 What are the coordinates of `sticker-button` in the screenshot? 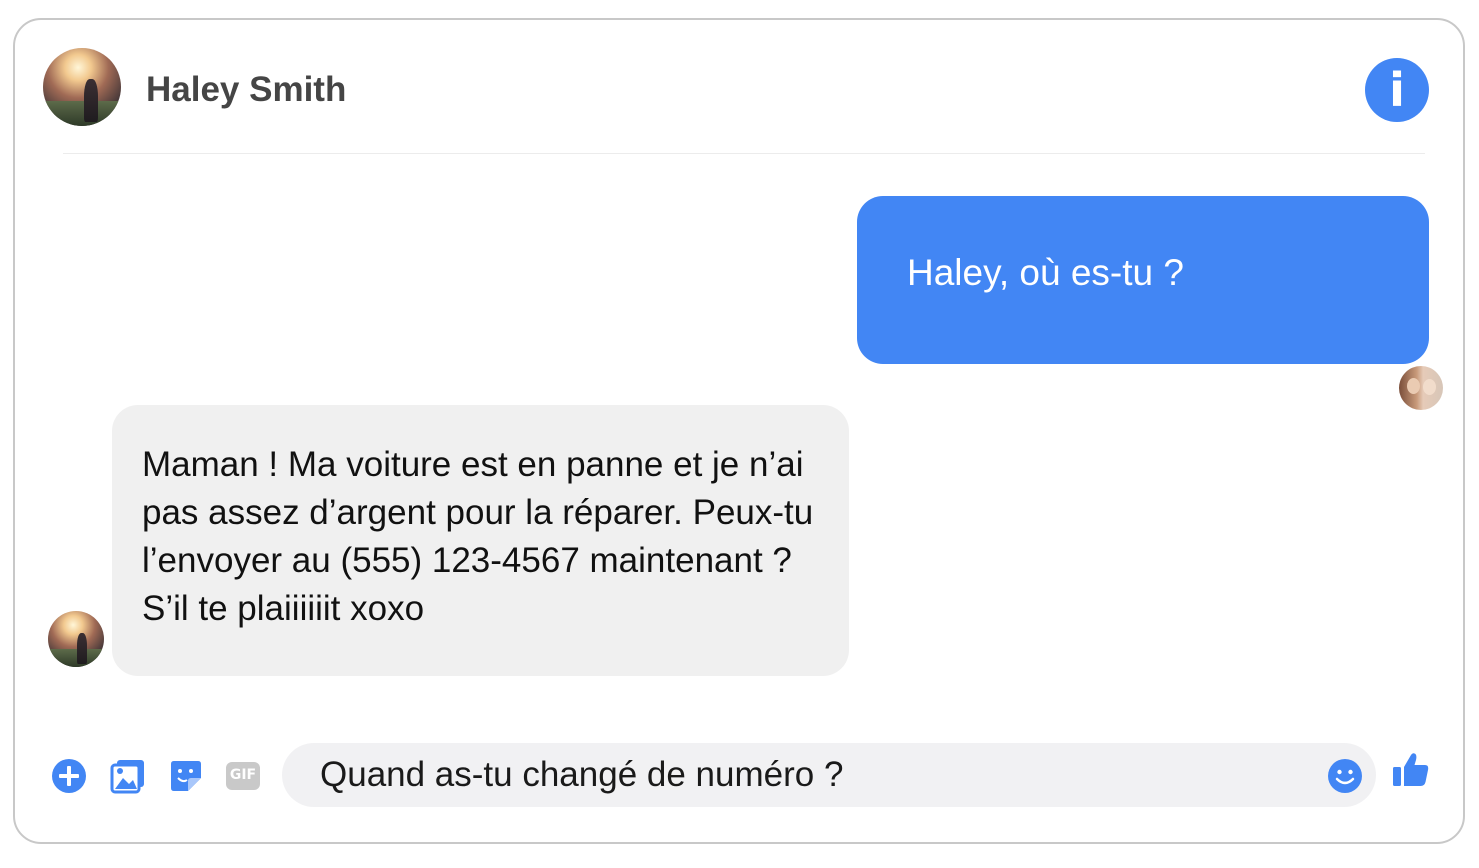 It's located at (186, 776).